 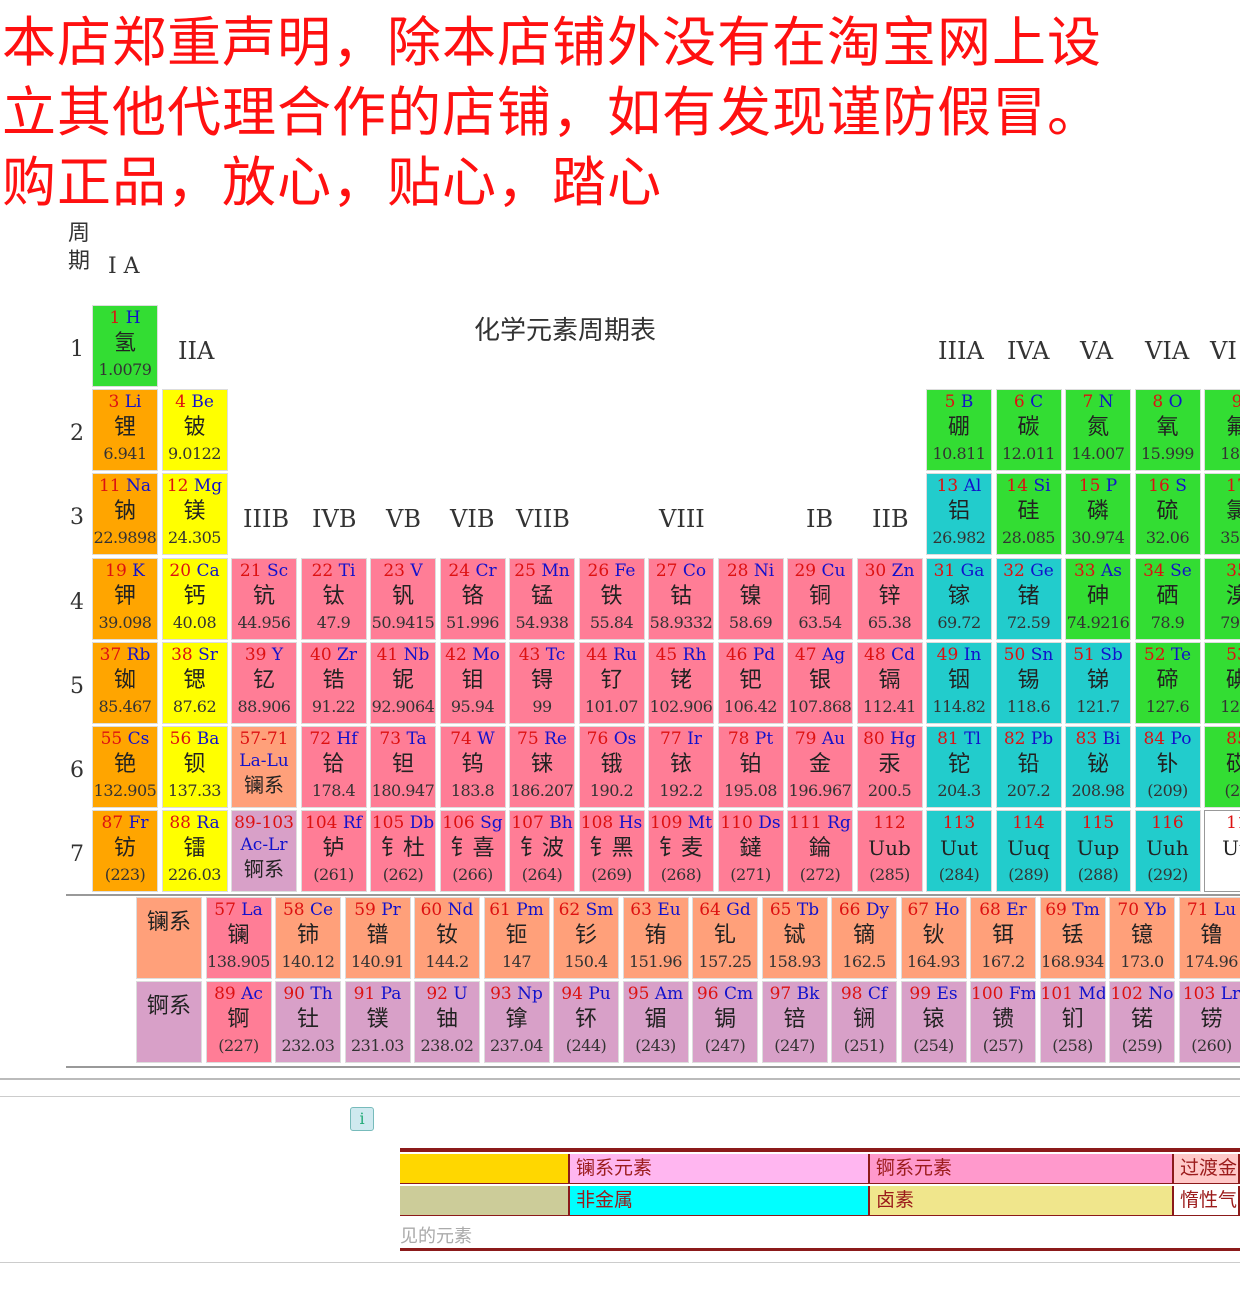 What do you see at coordinates (864, 938) in the screenshot?
I see `element-cell: 66 Dy 镝 162.5` at bounding box center [864, 938].